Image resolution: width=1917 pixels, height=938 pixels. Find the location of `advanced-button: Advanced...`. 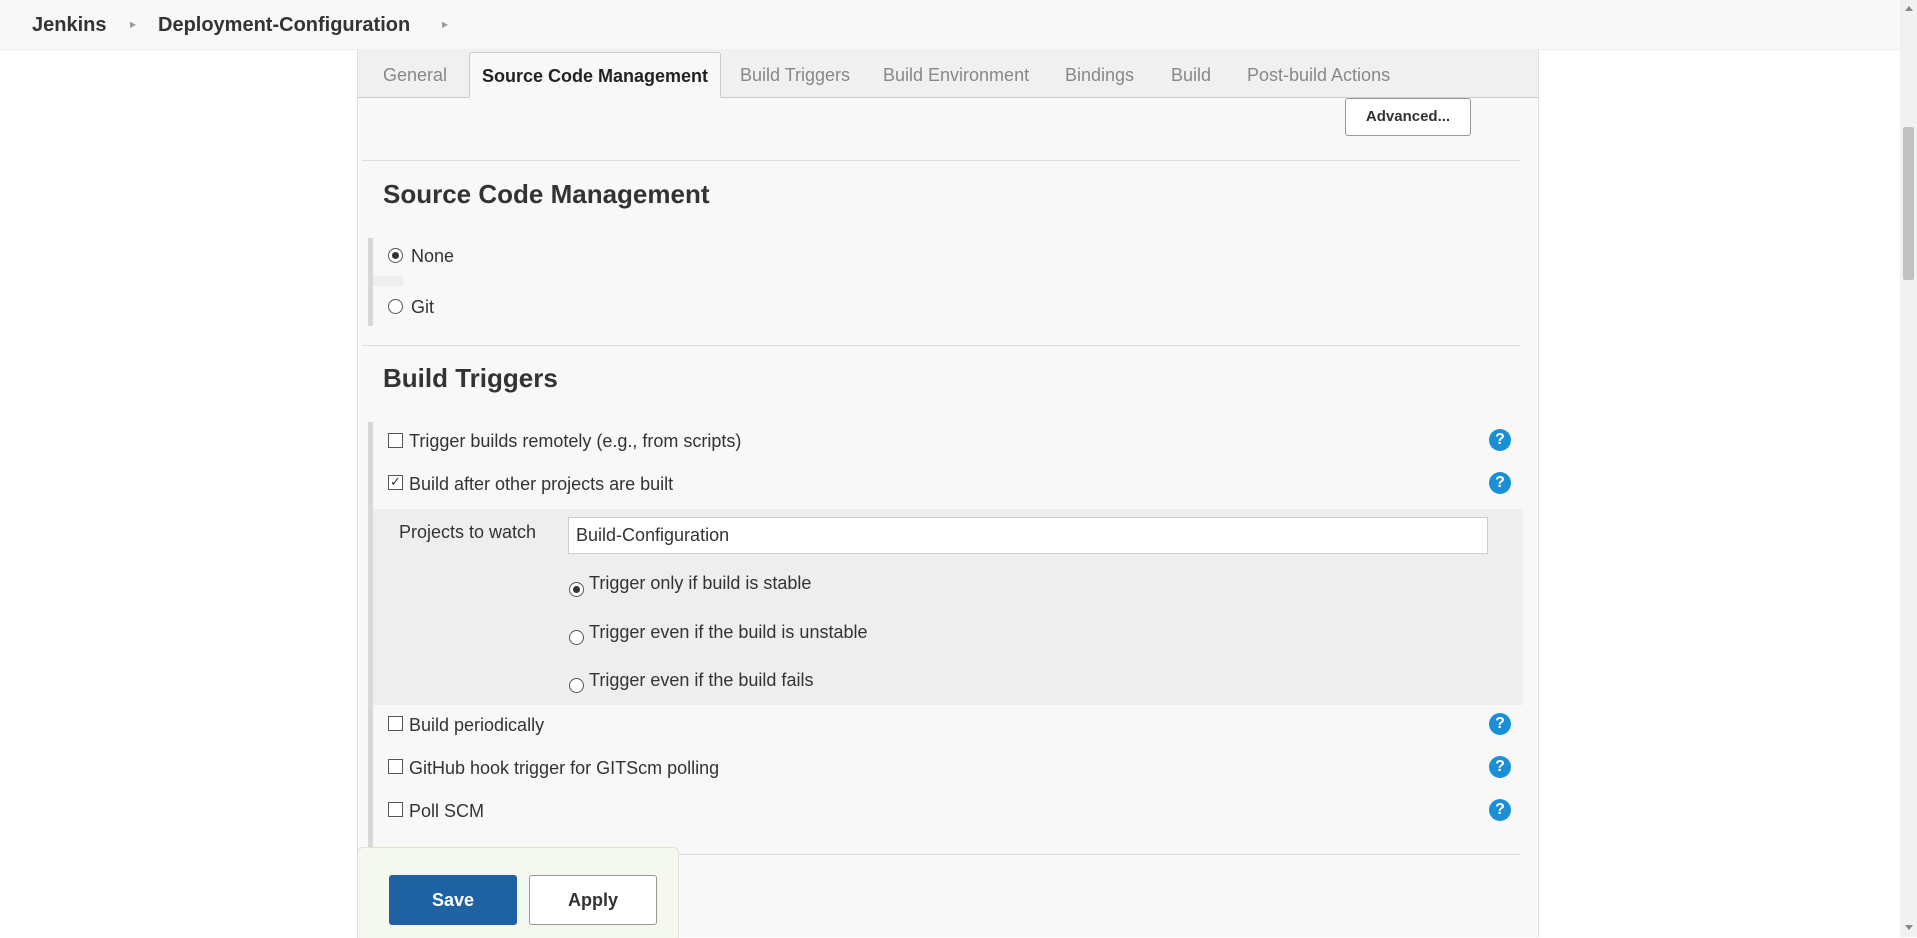

advanced-button: Advanced... is located at coordinates (1408, 117).